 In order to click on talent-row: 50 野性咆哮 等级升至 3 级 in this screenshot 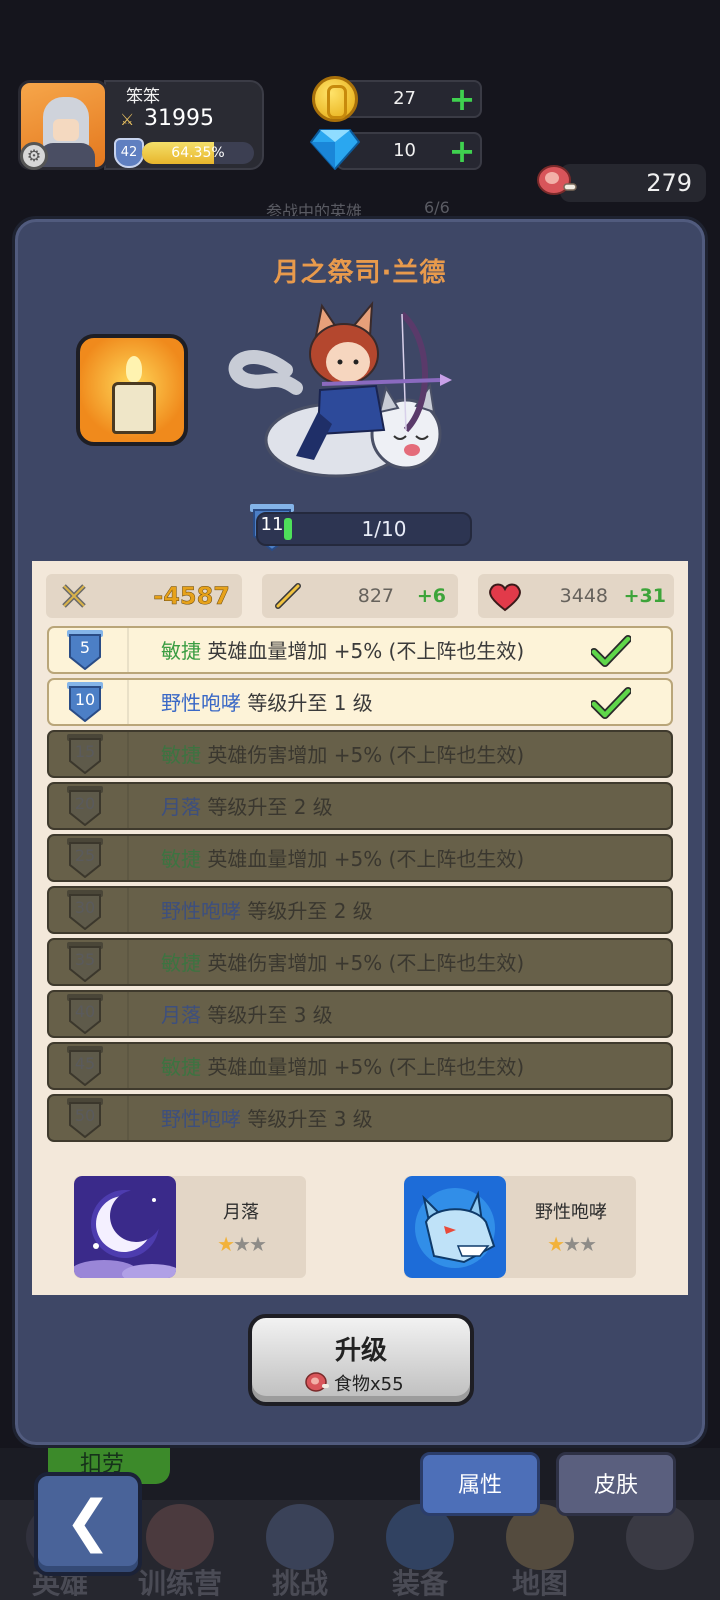, I will do `click(360, 1118)`.